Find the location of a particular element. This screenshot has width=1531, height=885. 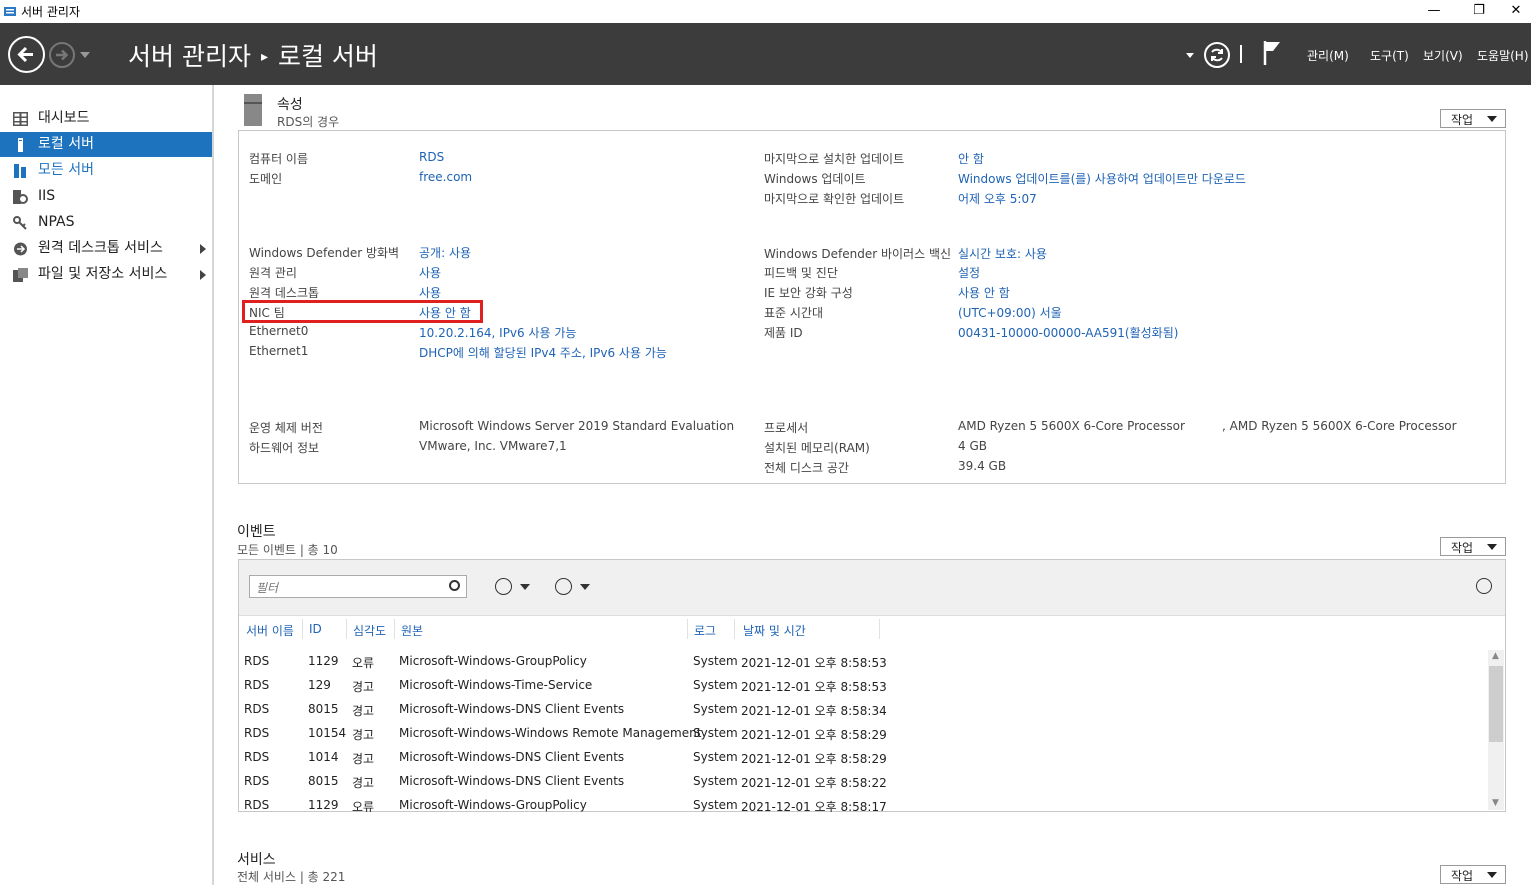

forward-button is located at coordinates (62, 55).